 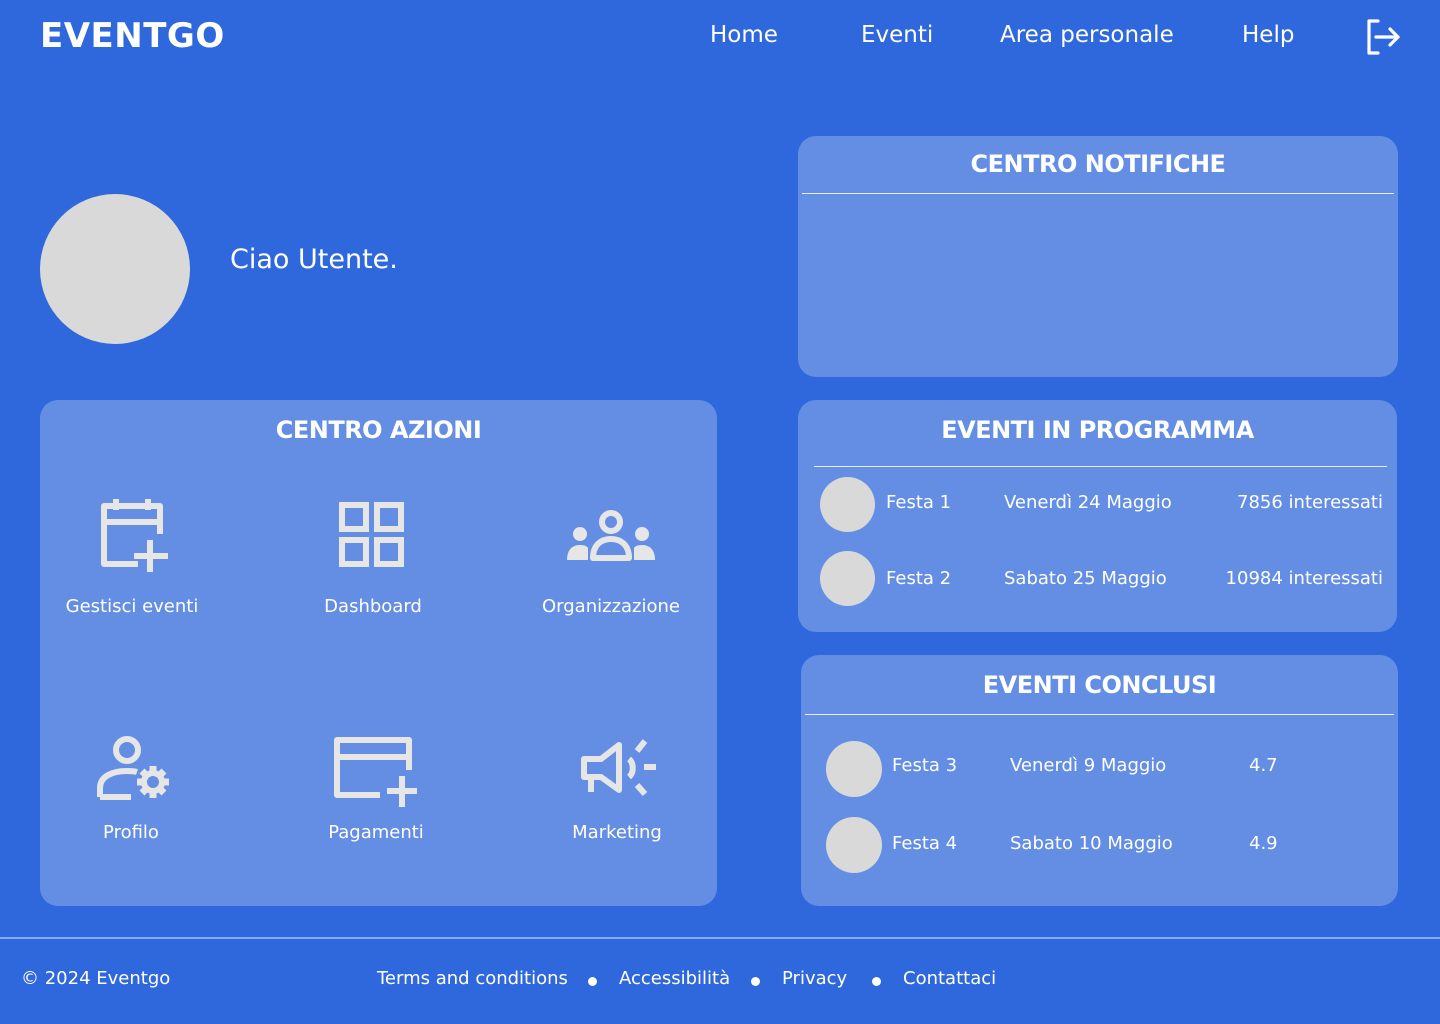 I want to click on event-date: Venerdì 24 Maggio, so click(x=1088, y=502).